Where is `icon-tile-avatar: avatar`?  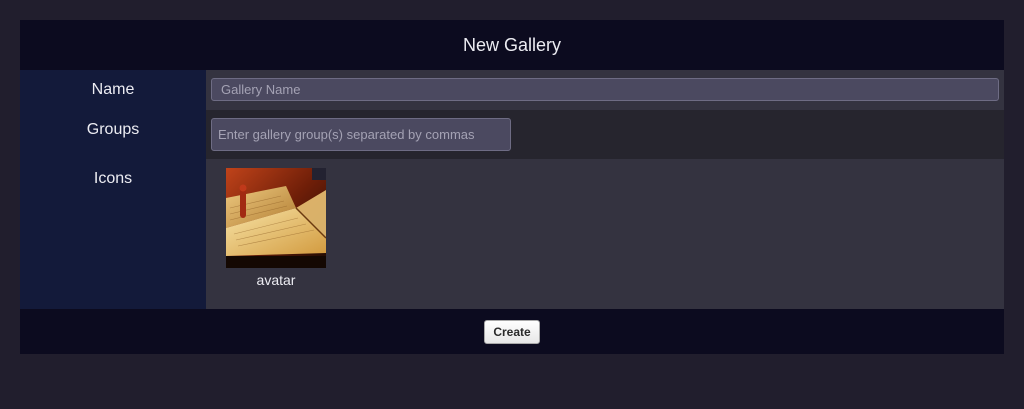
icon-tile-avatar: avatar is located at coordinates (276, 228).